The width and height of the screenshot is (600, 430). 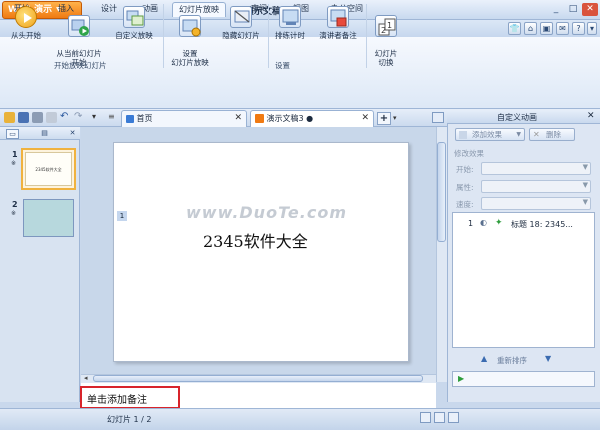 I want to click on reorder-label: 重新排序, so click(x=512, y=360).